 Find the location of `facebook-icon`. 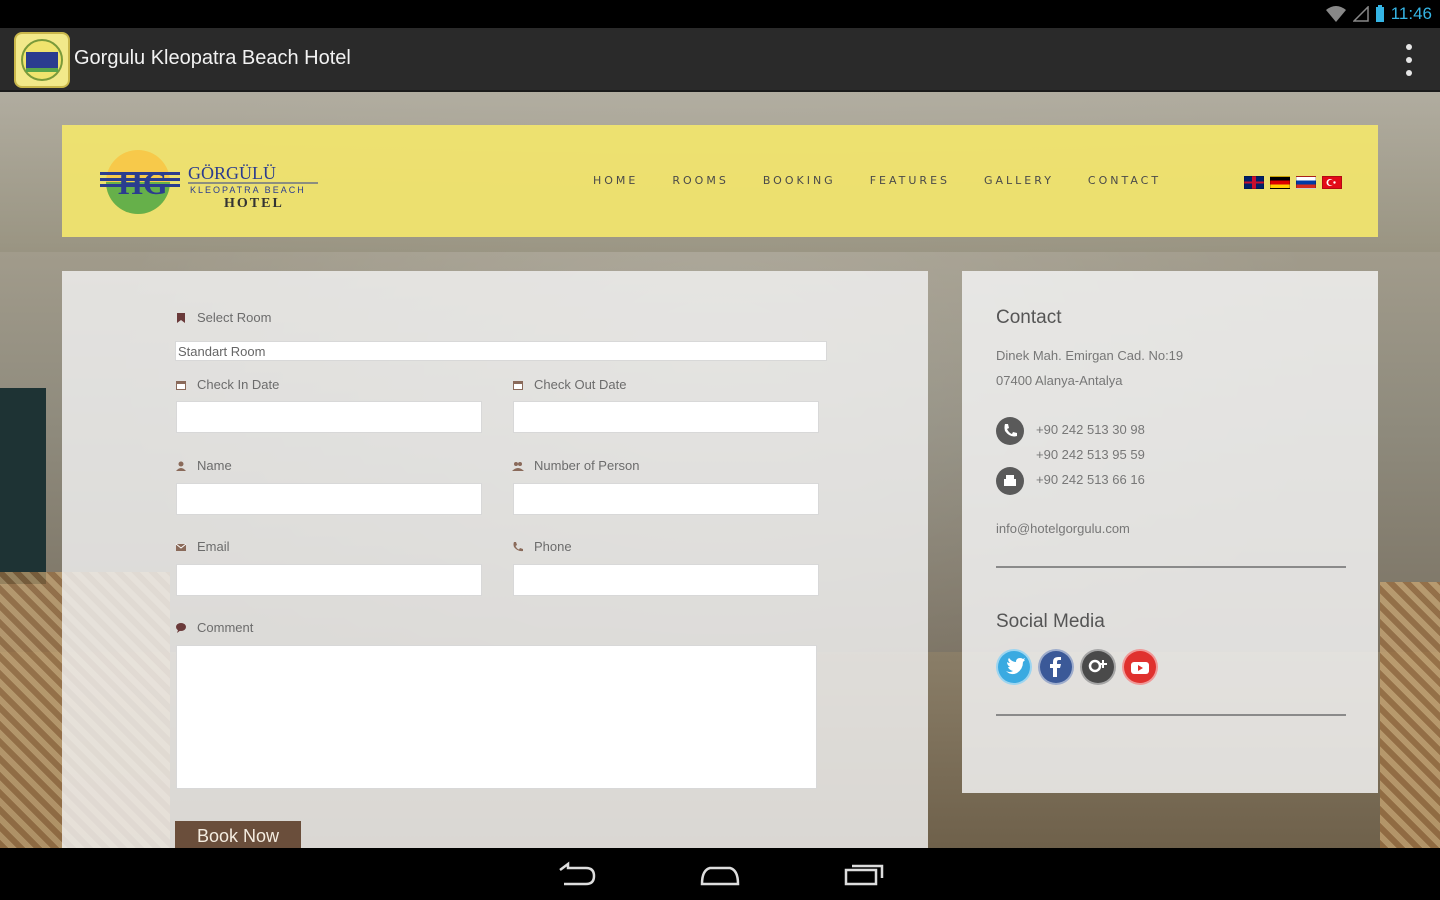

facebook-icon is located at coordinates (1056, 667).